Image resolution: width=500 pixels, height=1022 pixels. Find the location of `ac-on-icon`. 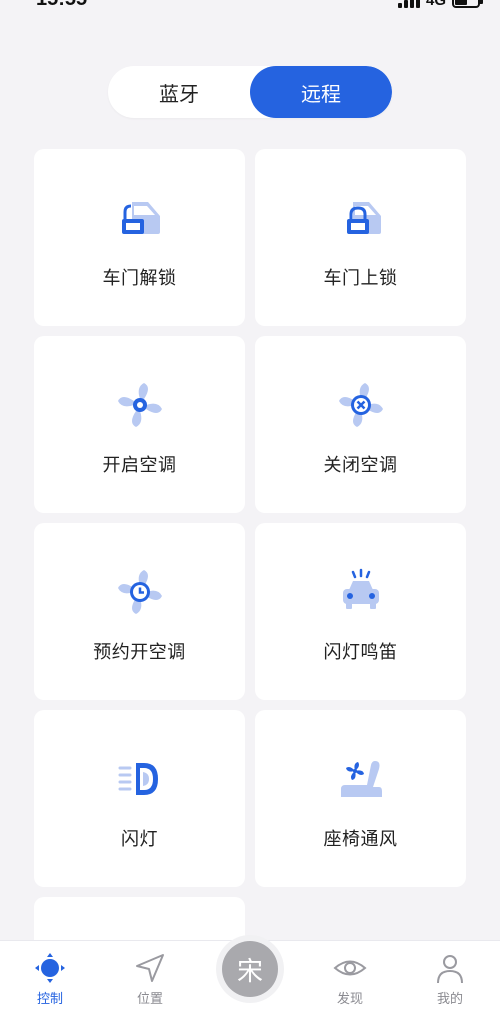

ac-on-icon is located at coordinates (139, 404).